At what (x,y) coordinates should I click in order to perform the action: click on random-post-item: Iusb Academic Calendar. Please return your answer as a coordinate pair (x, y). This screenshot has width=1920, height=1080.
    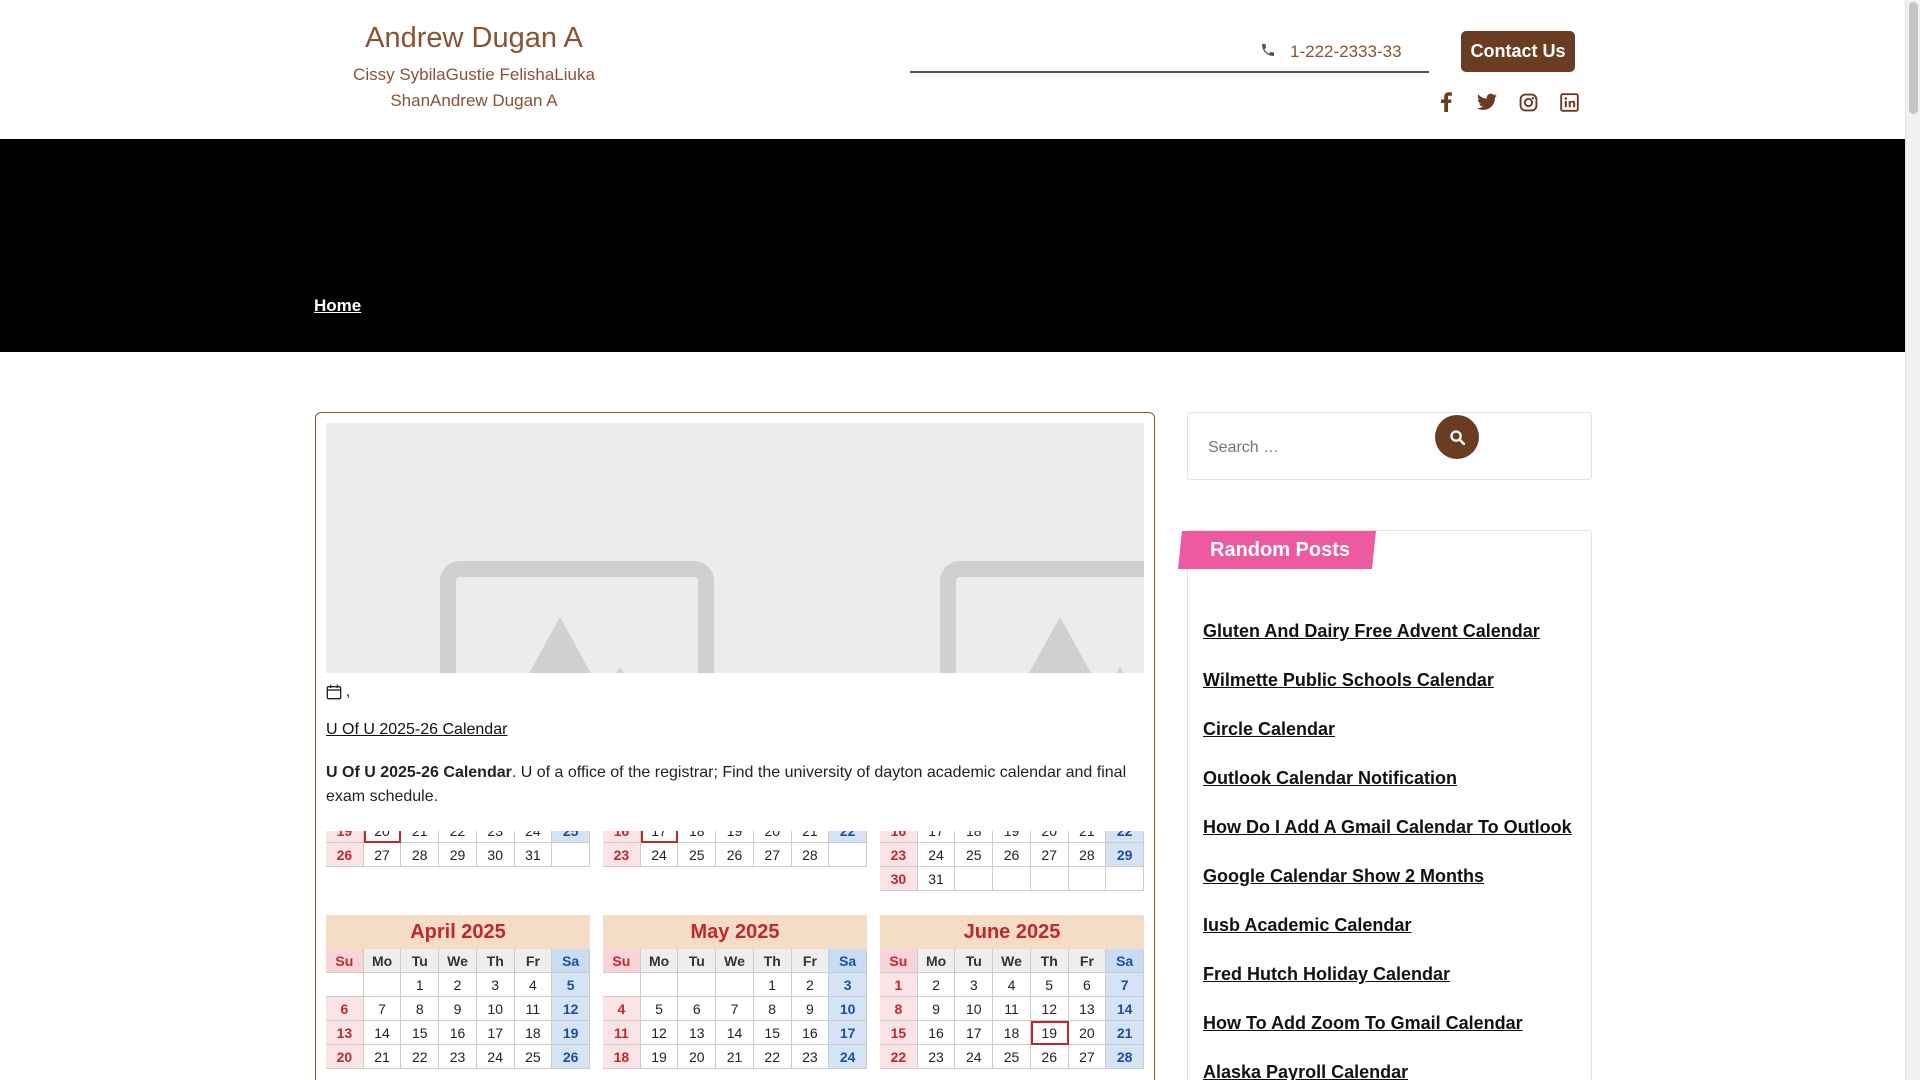
    Looking at the image, I should click on (1387, 939).